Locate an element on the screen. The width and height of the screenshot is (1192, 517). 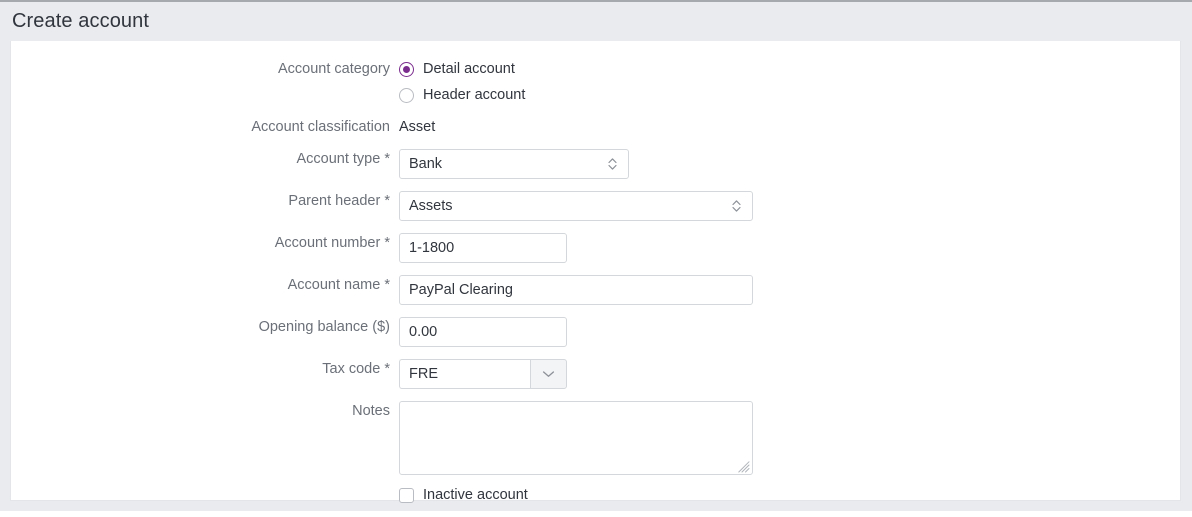
label-account-type: Account type * is located at coordinates (343, 159).